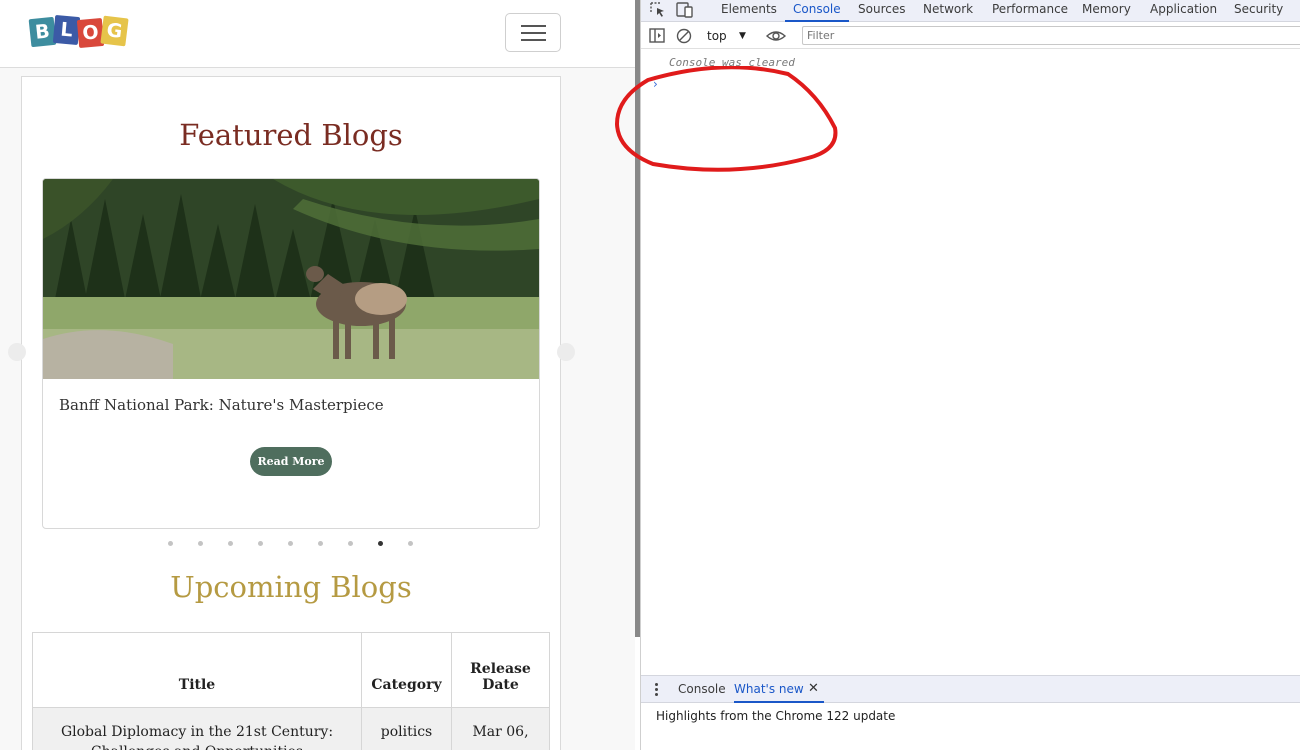  I want to click on slide-image-elk, so click(291, 279).